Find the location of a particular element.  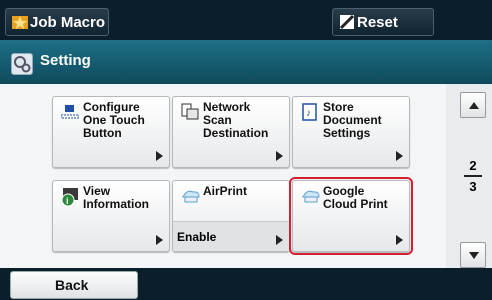

airprint-status: Enable is located at coordinates (231, 236).